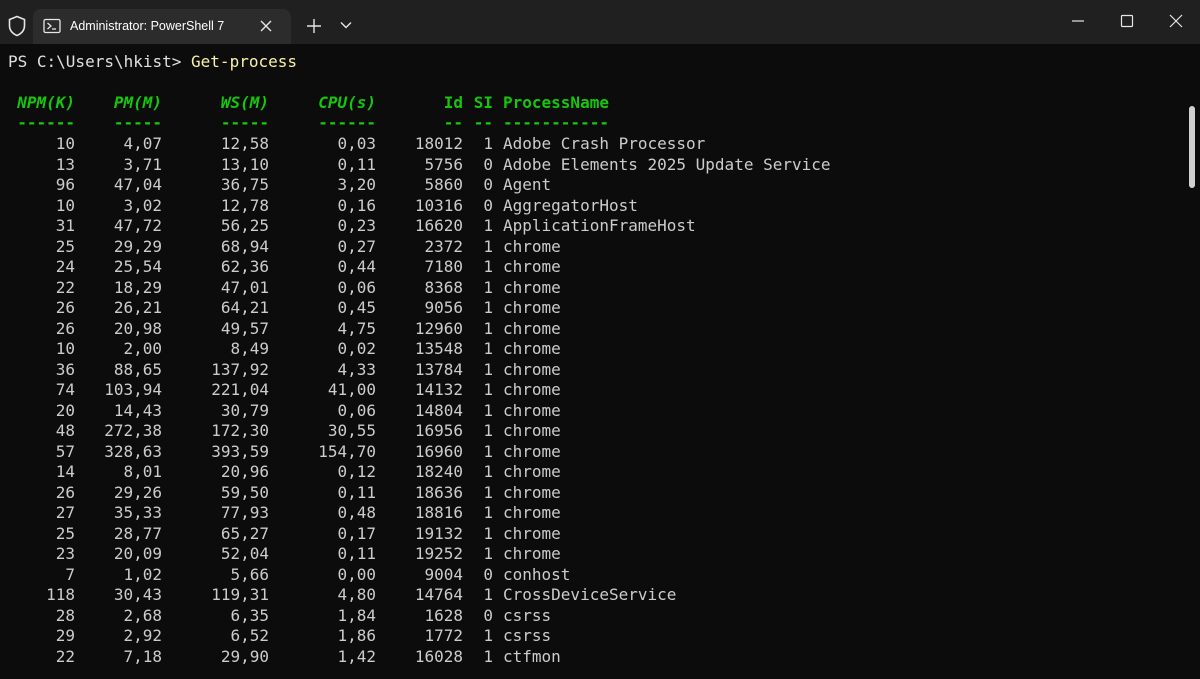 This screenshot has width=1200, height=679. I want to click on cell-ws: 119,31, so click(240, 594).